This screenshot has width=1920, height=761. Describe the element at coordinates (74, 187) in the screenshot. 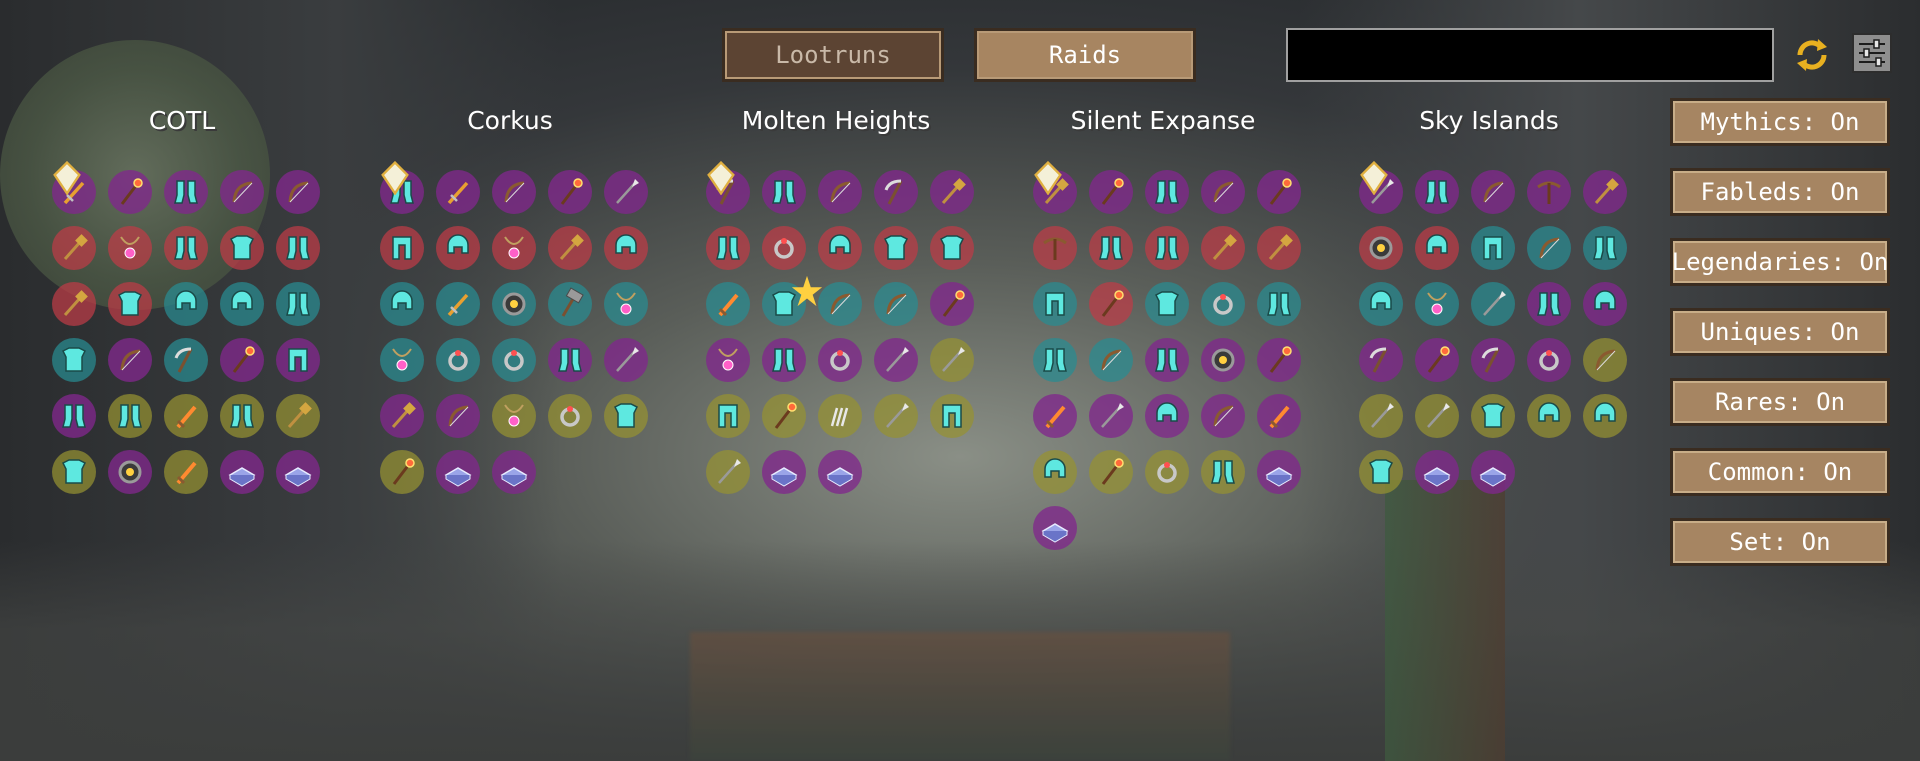

I see `mythic-dagger-item` at that location.